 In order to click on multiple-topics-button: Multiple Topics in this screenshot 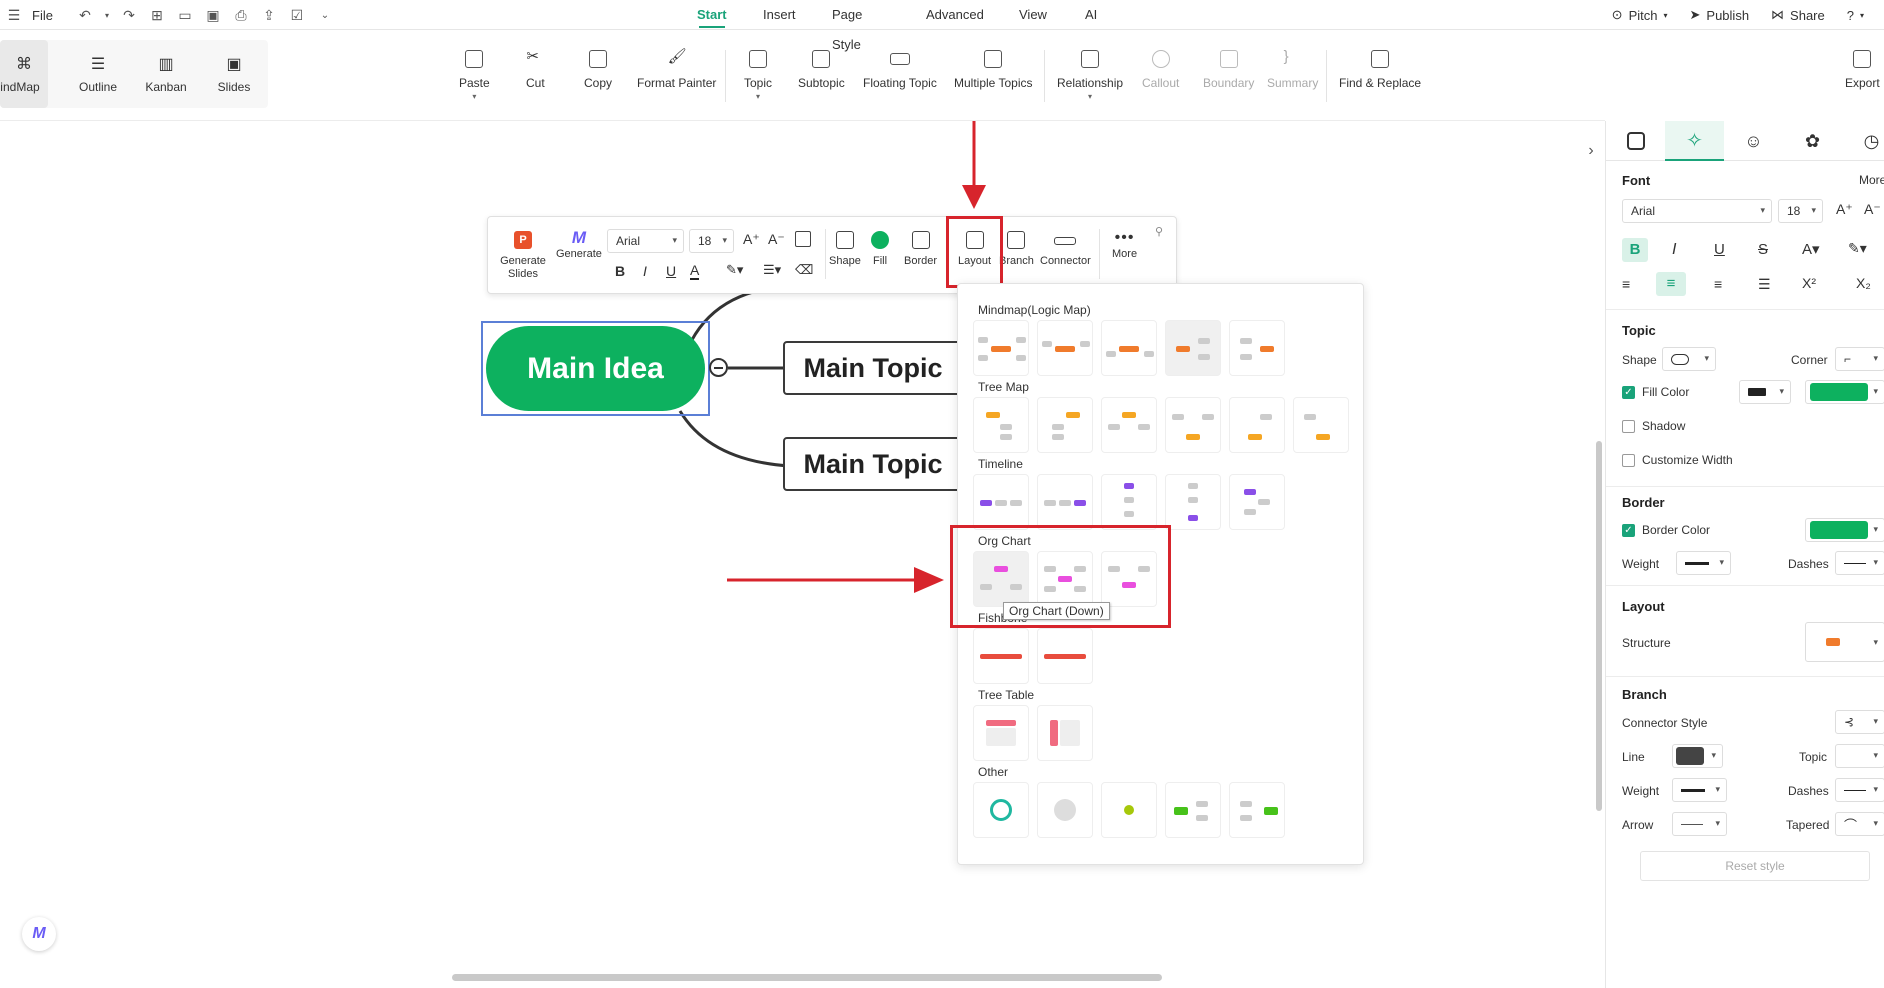, I will do `click(993, 70)`.